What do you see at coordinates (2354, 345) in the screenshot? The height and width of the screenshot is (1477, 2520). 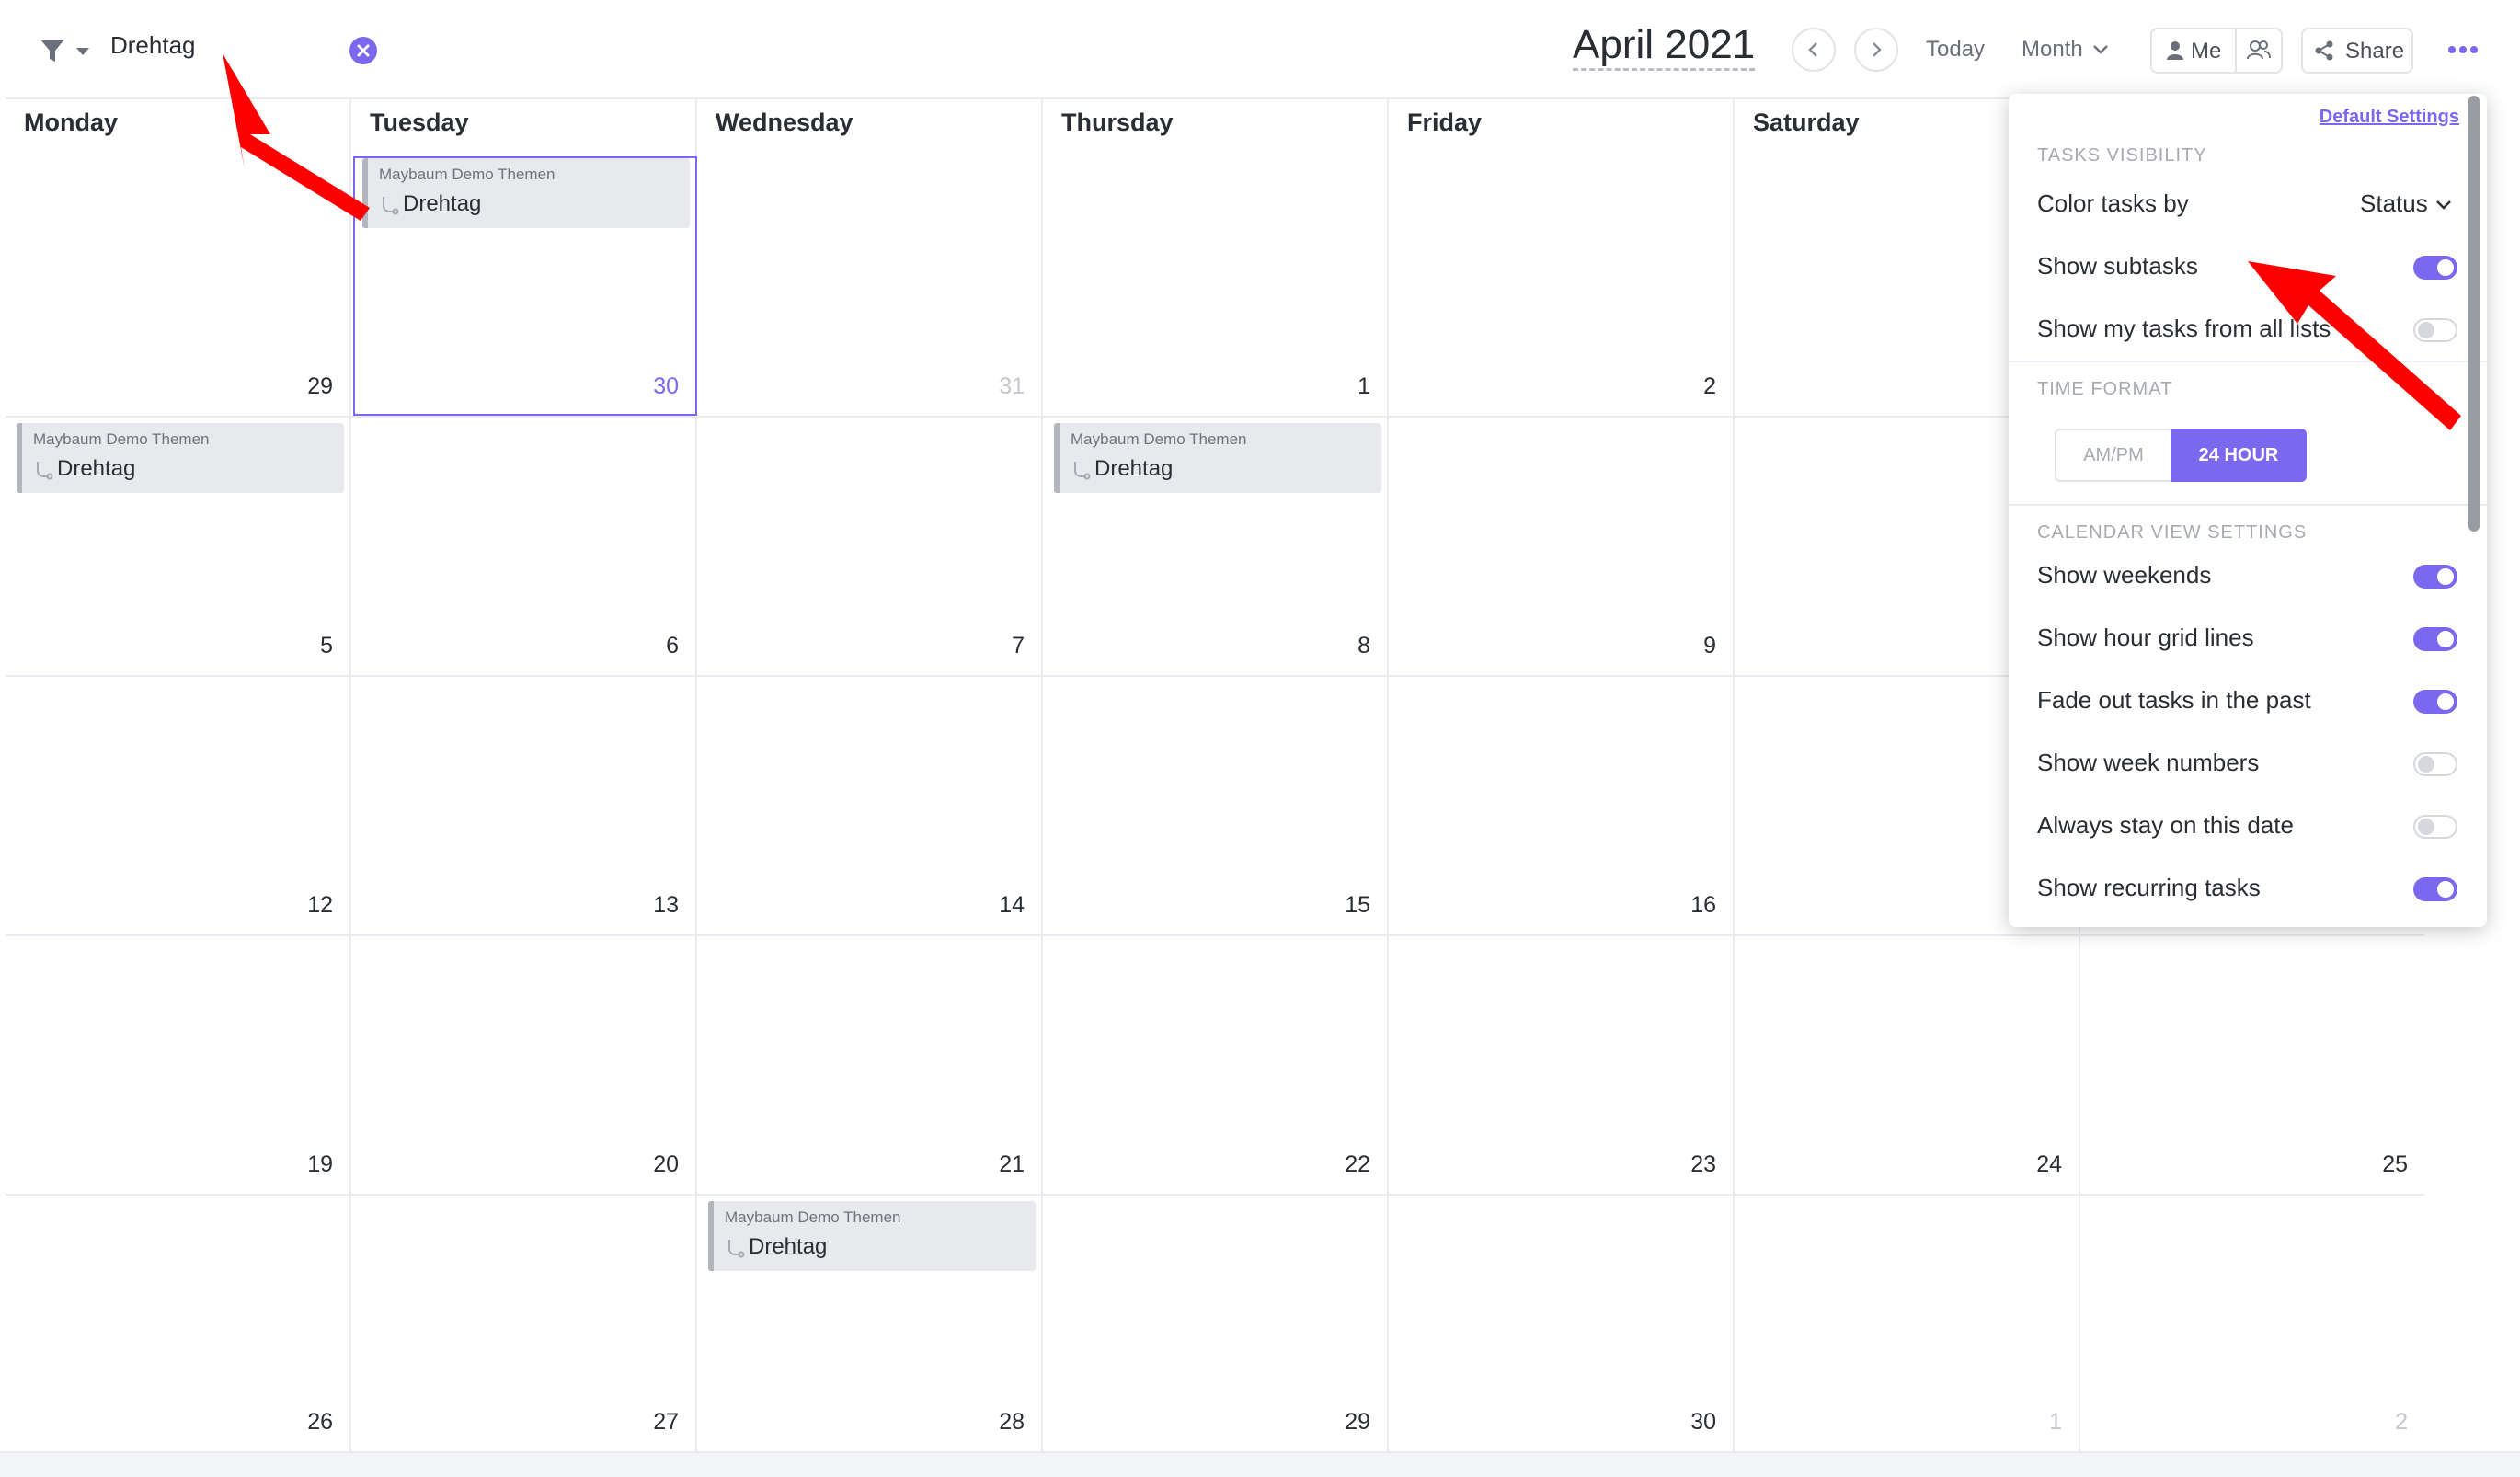 I see `annotation-arrow-right-icon` at bounding box center [2354, 345].